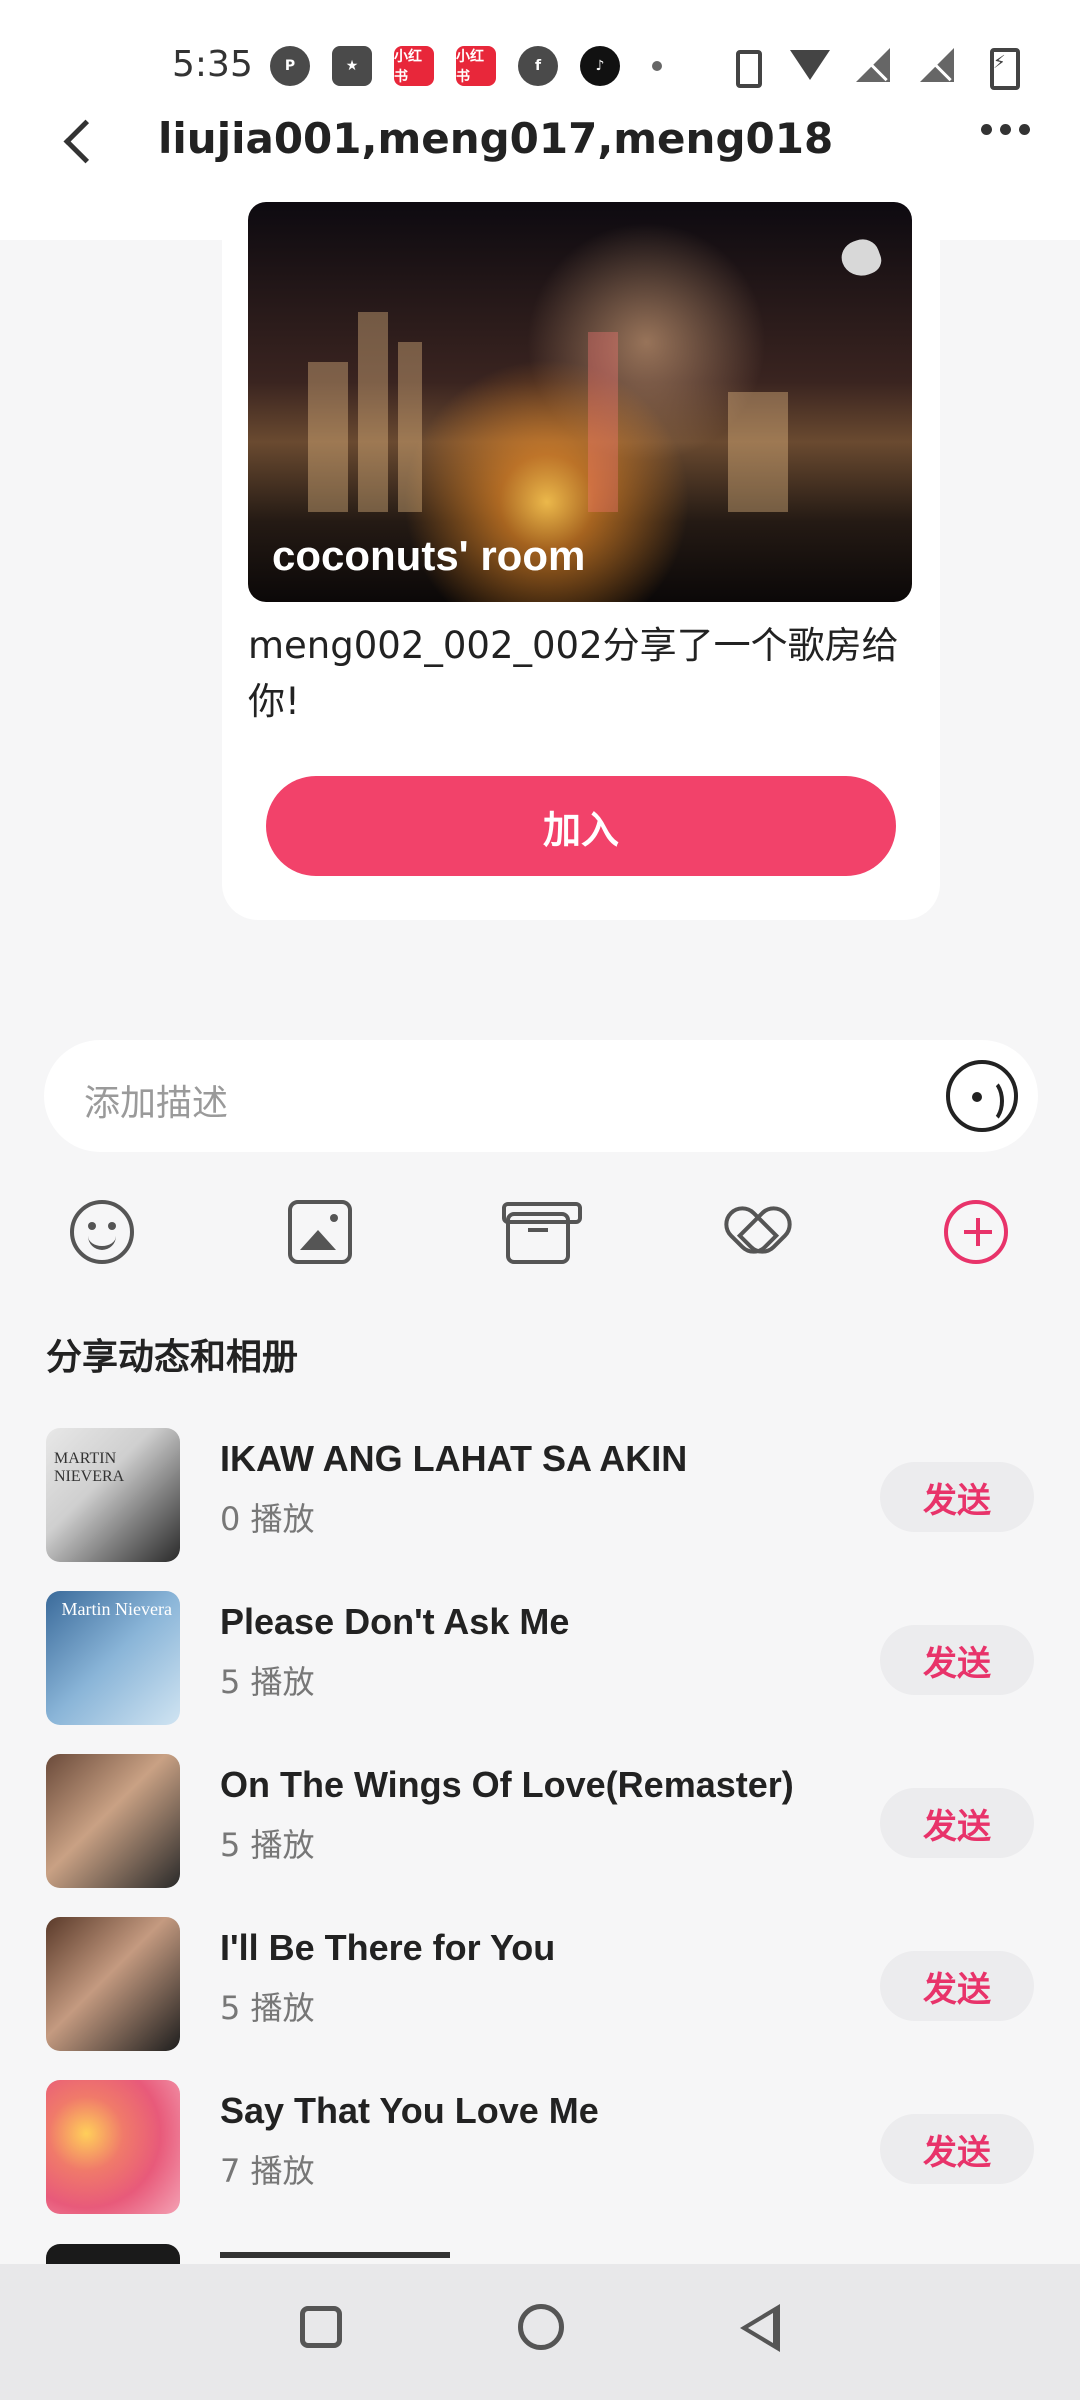 Image resolution: width=1080 pixels, height=2400 pixels. I want to click on back-arrow-icon, so click(82, 144).